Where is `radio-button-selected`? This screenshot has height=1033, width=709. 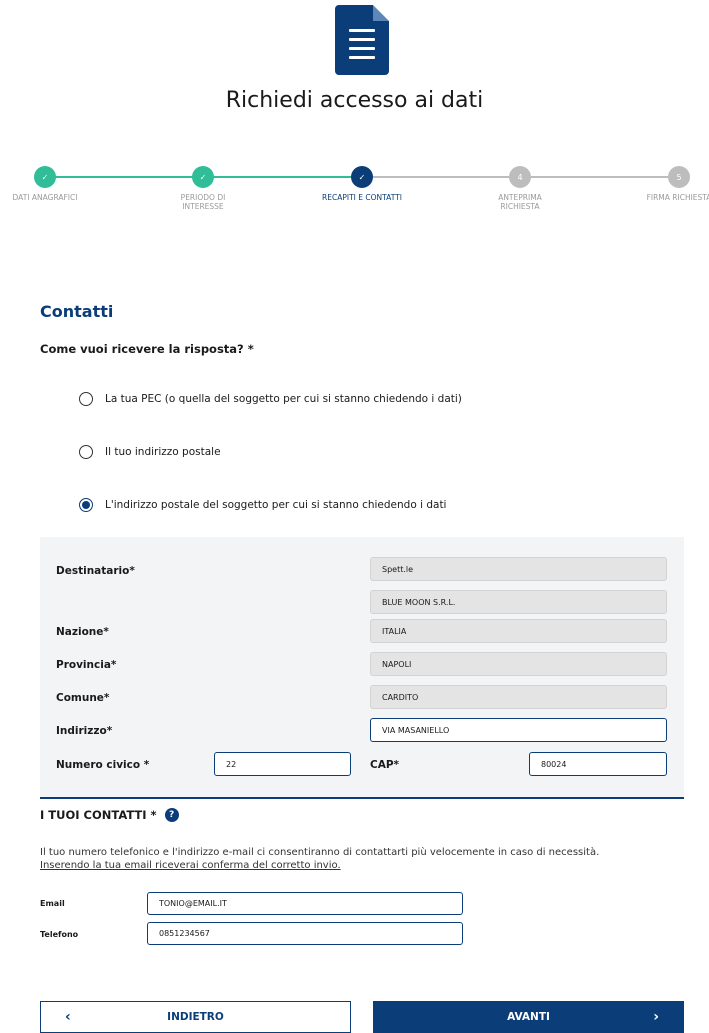
radio-button-selected is located at coordinates (86, 505).